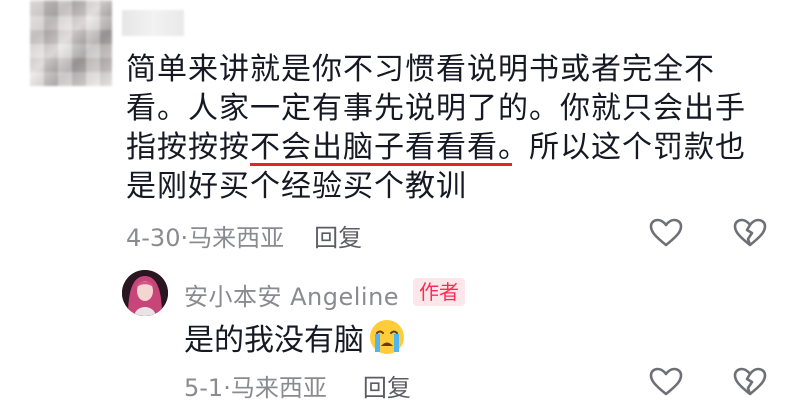 This screenshot has width=800, height=403. I want to click on highlight-underline, so click(381, 164).